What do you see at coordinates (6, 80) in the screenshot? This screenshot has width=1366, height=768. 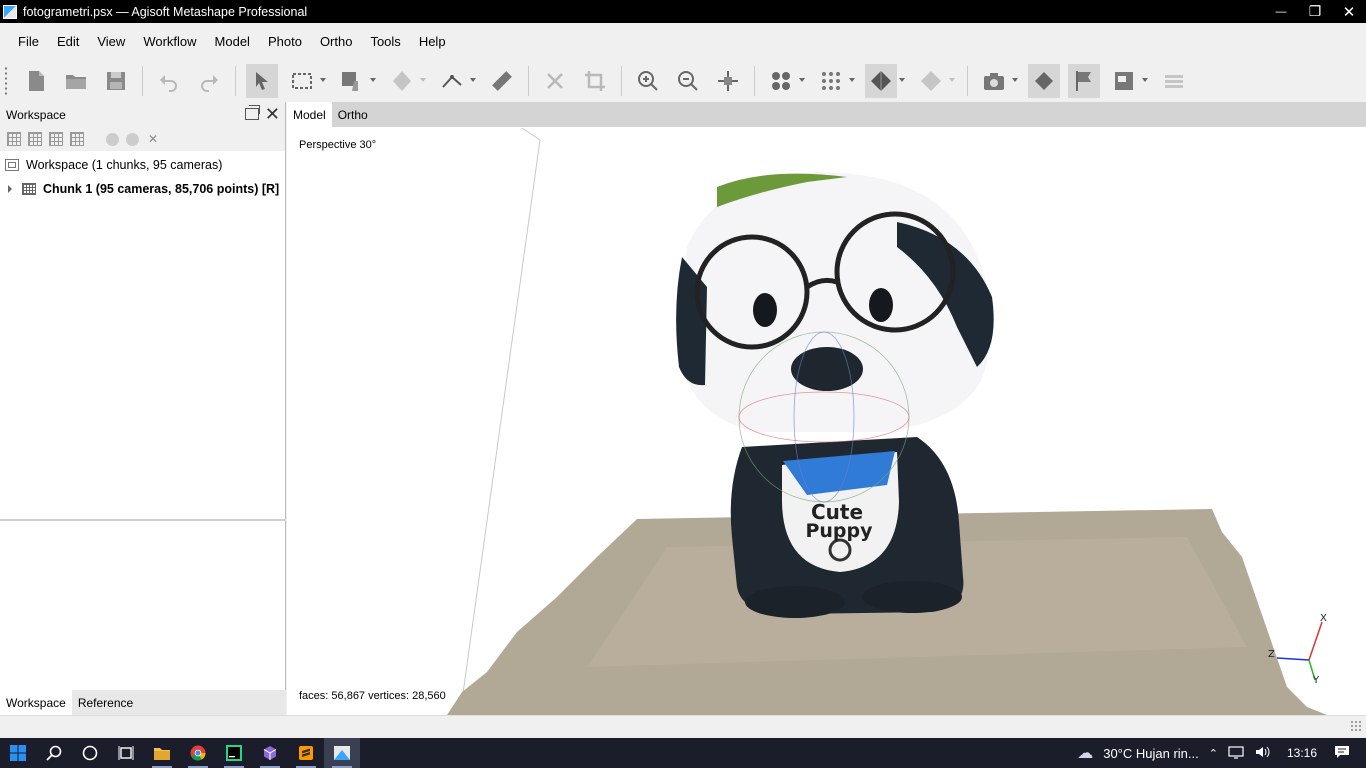 I see `toolbar-grip` at bounding box center [6, 80].